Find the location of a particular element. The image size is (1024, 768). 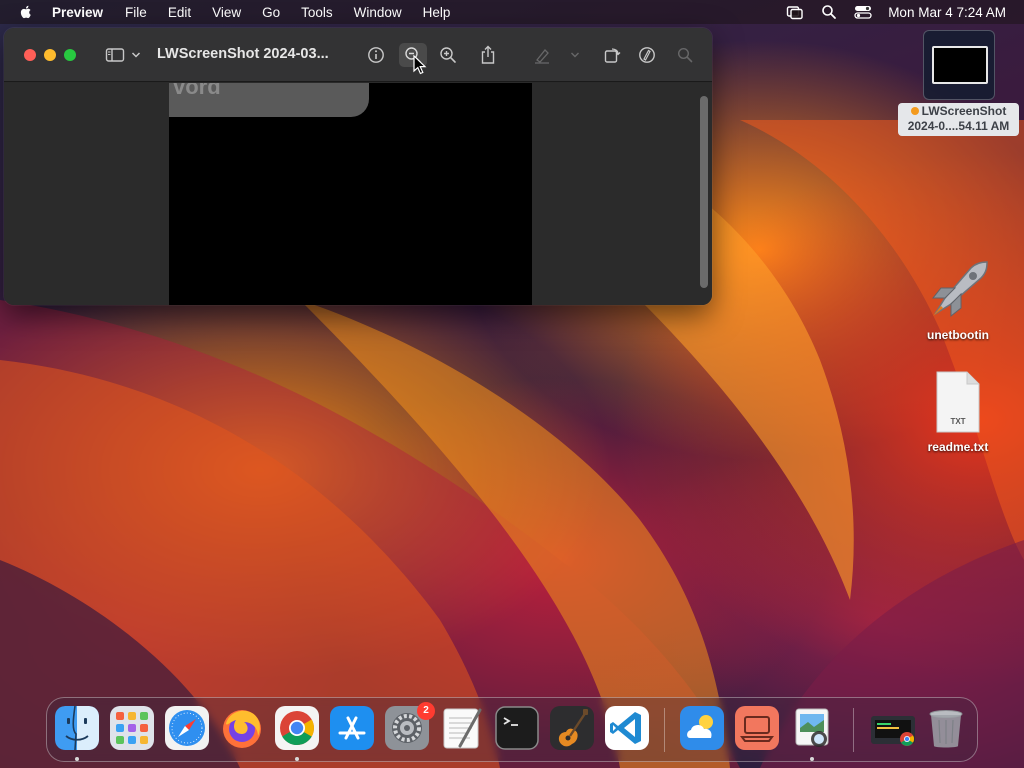

share-icon is located at coordinates (488, 55).